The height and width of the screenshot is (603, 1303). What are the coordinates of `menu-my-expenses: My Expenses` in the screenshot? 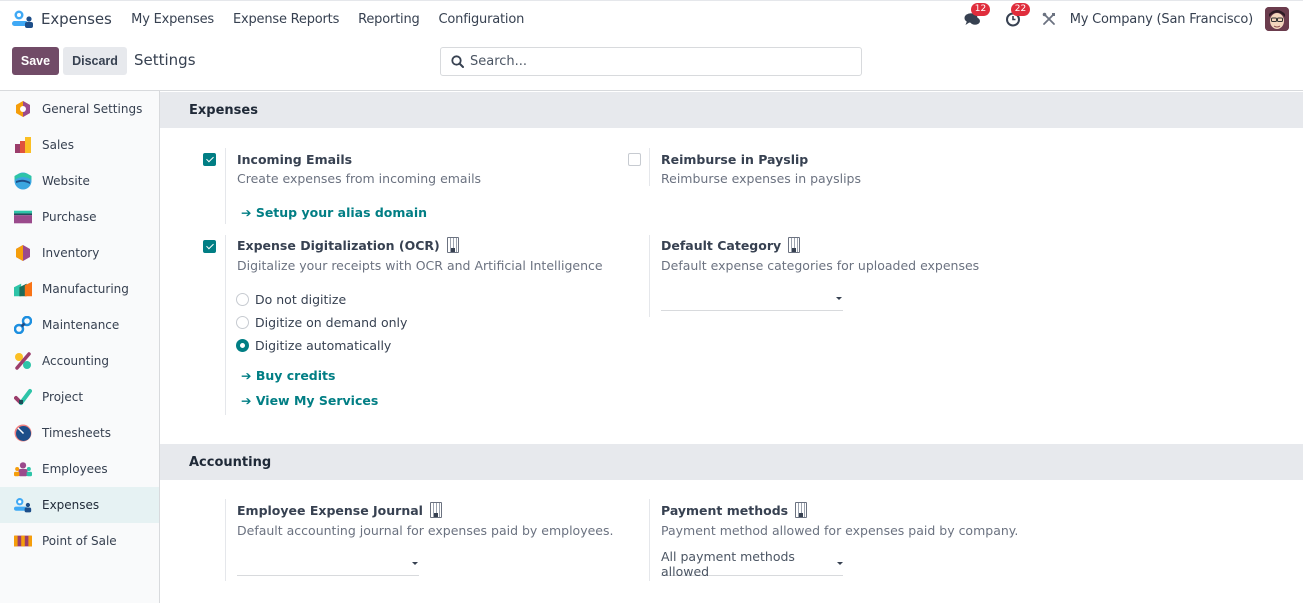 It's located at (173, 19).